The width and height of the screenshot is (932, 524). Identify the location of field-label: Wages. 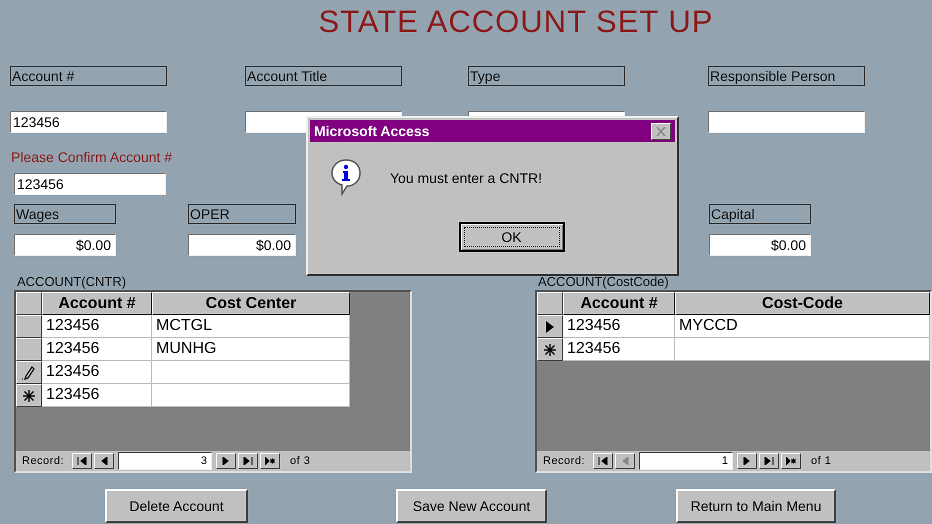
(65, 214).